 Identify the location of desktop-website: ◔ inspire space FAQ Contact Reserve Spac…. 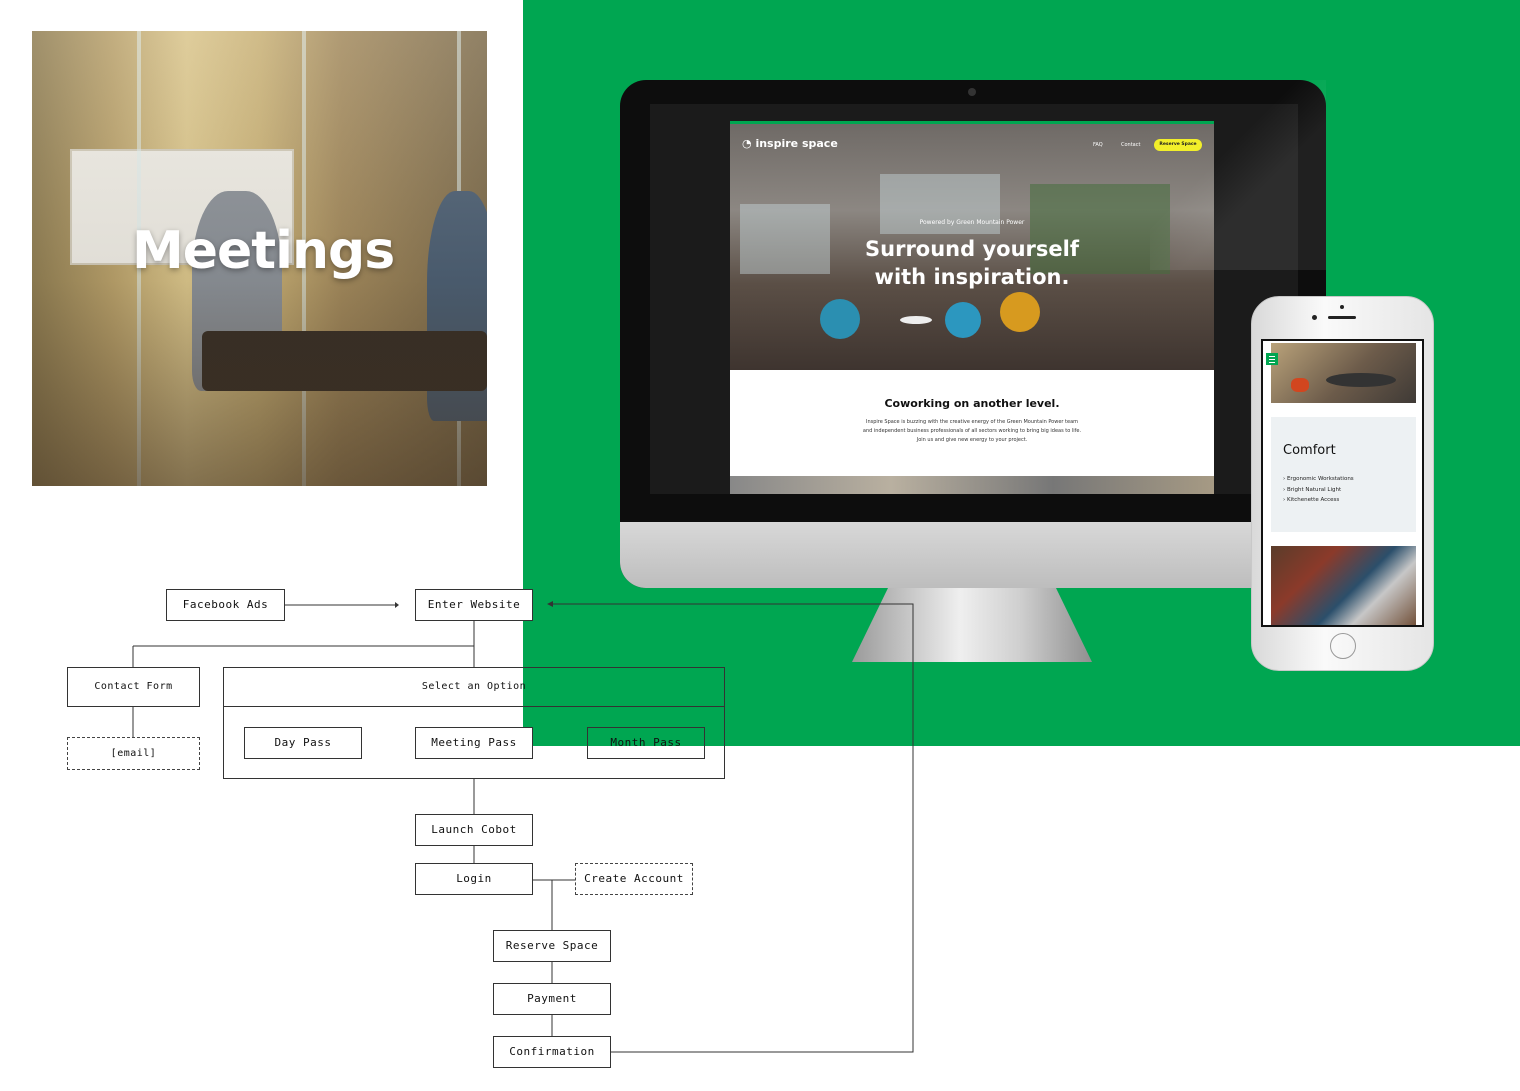
(972, 307).